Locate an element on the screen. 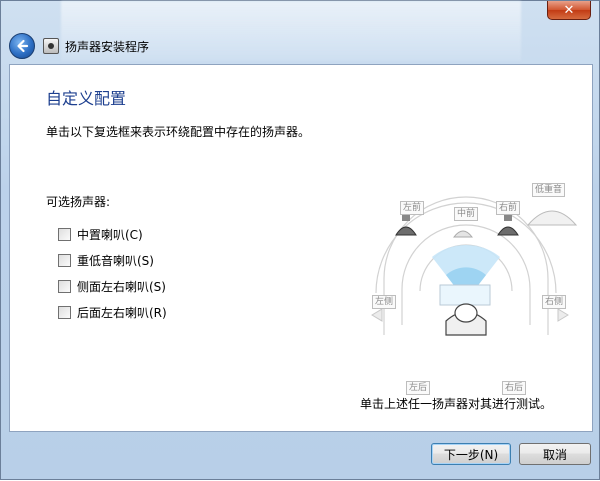  side-left-speaker-icon is located at coordinates (377, 315).